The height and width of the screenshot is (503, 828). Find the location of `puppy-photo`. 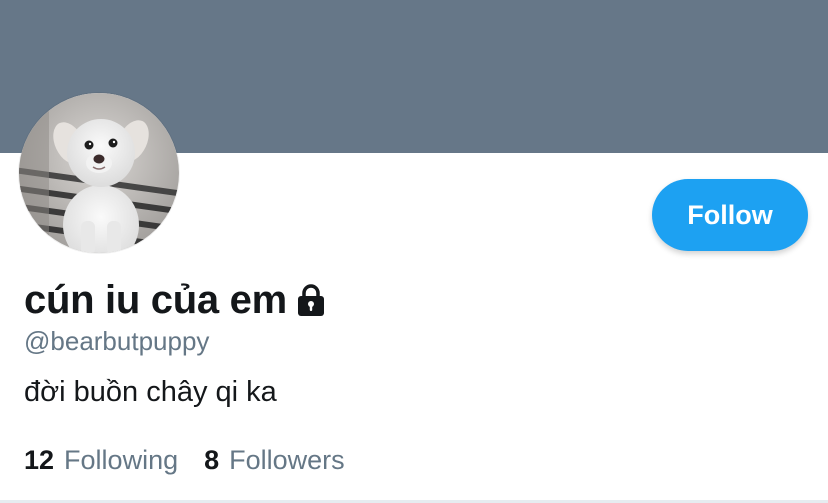

puppy-photo is located at coordinates (99, 173).